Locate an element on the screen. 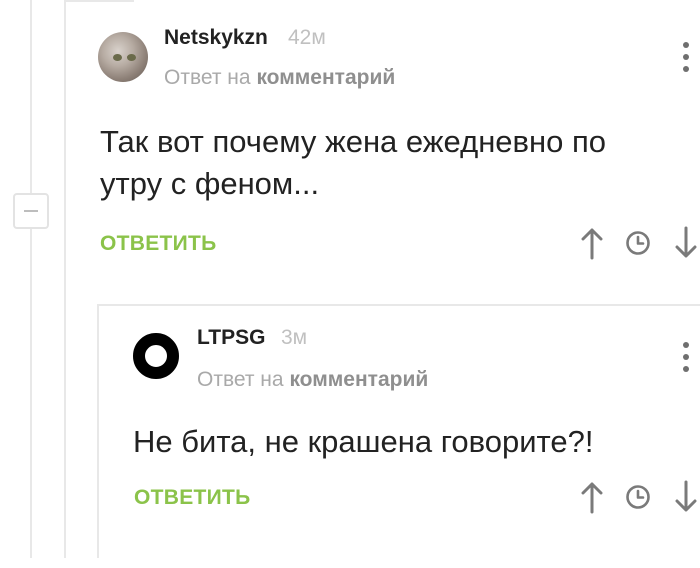 This screenshot has height=568, width=700. username: Netskykzn is located at coordinates (216, 38).